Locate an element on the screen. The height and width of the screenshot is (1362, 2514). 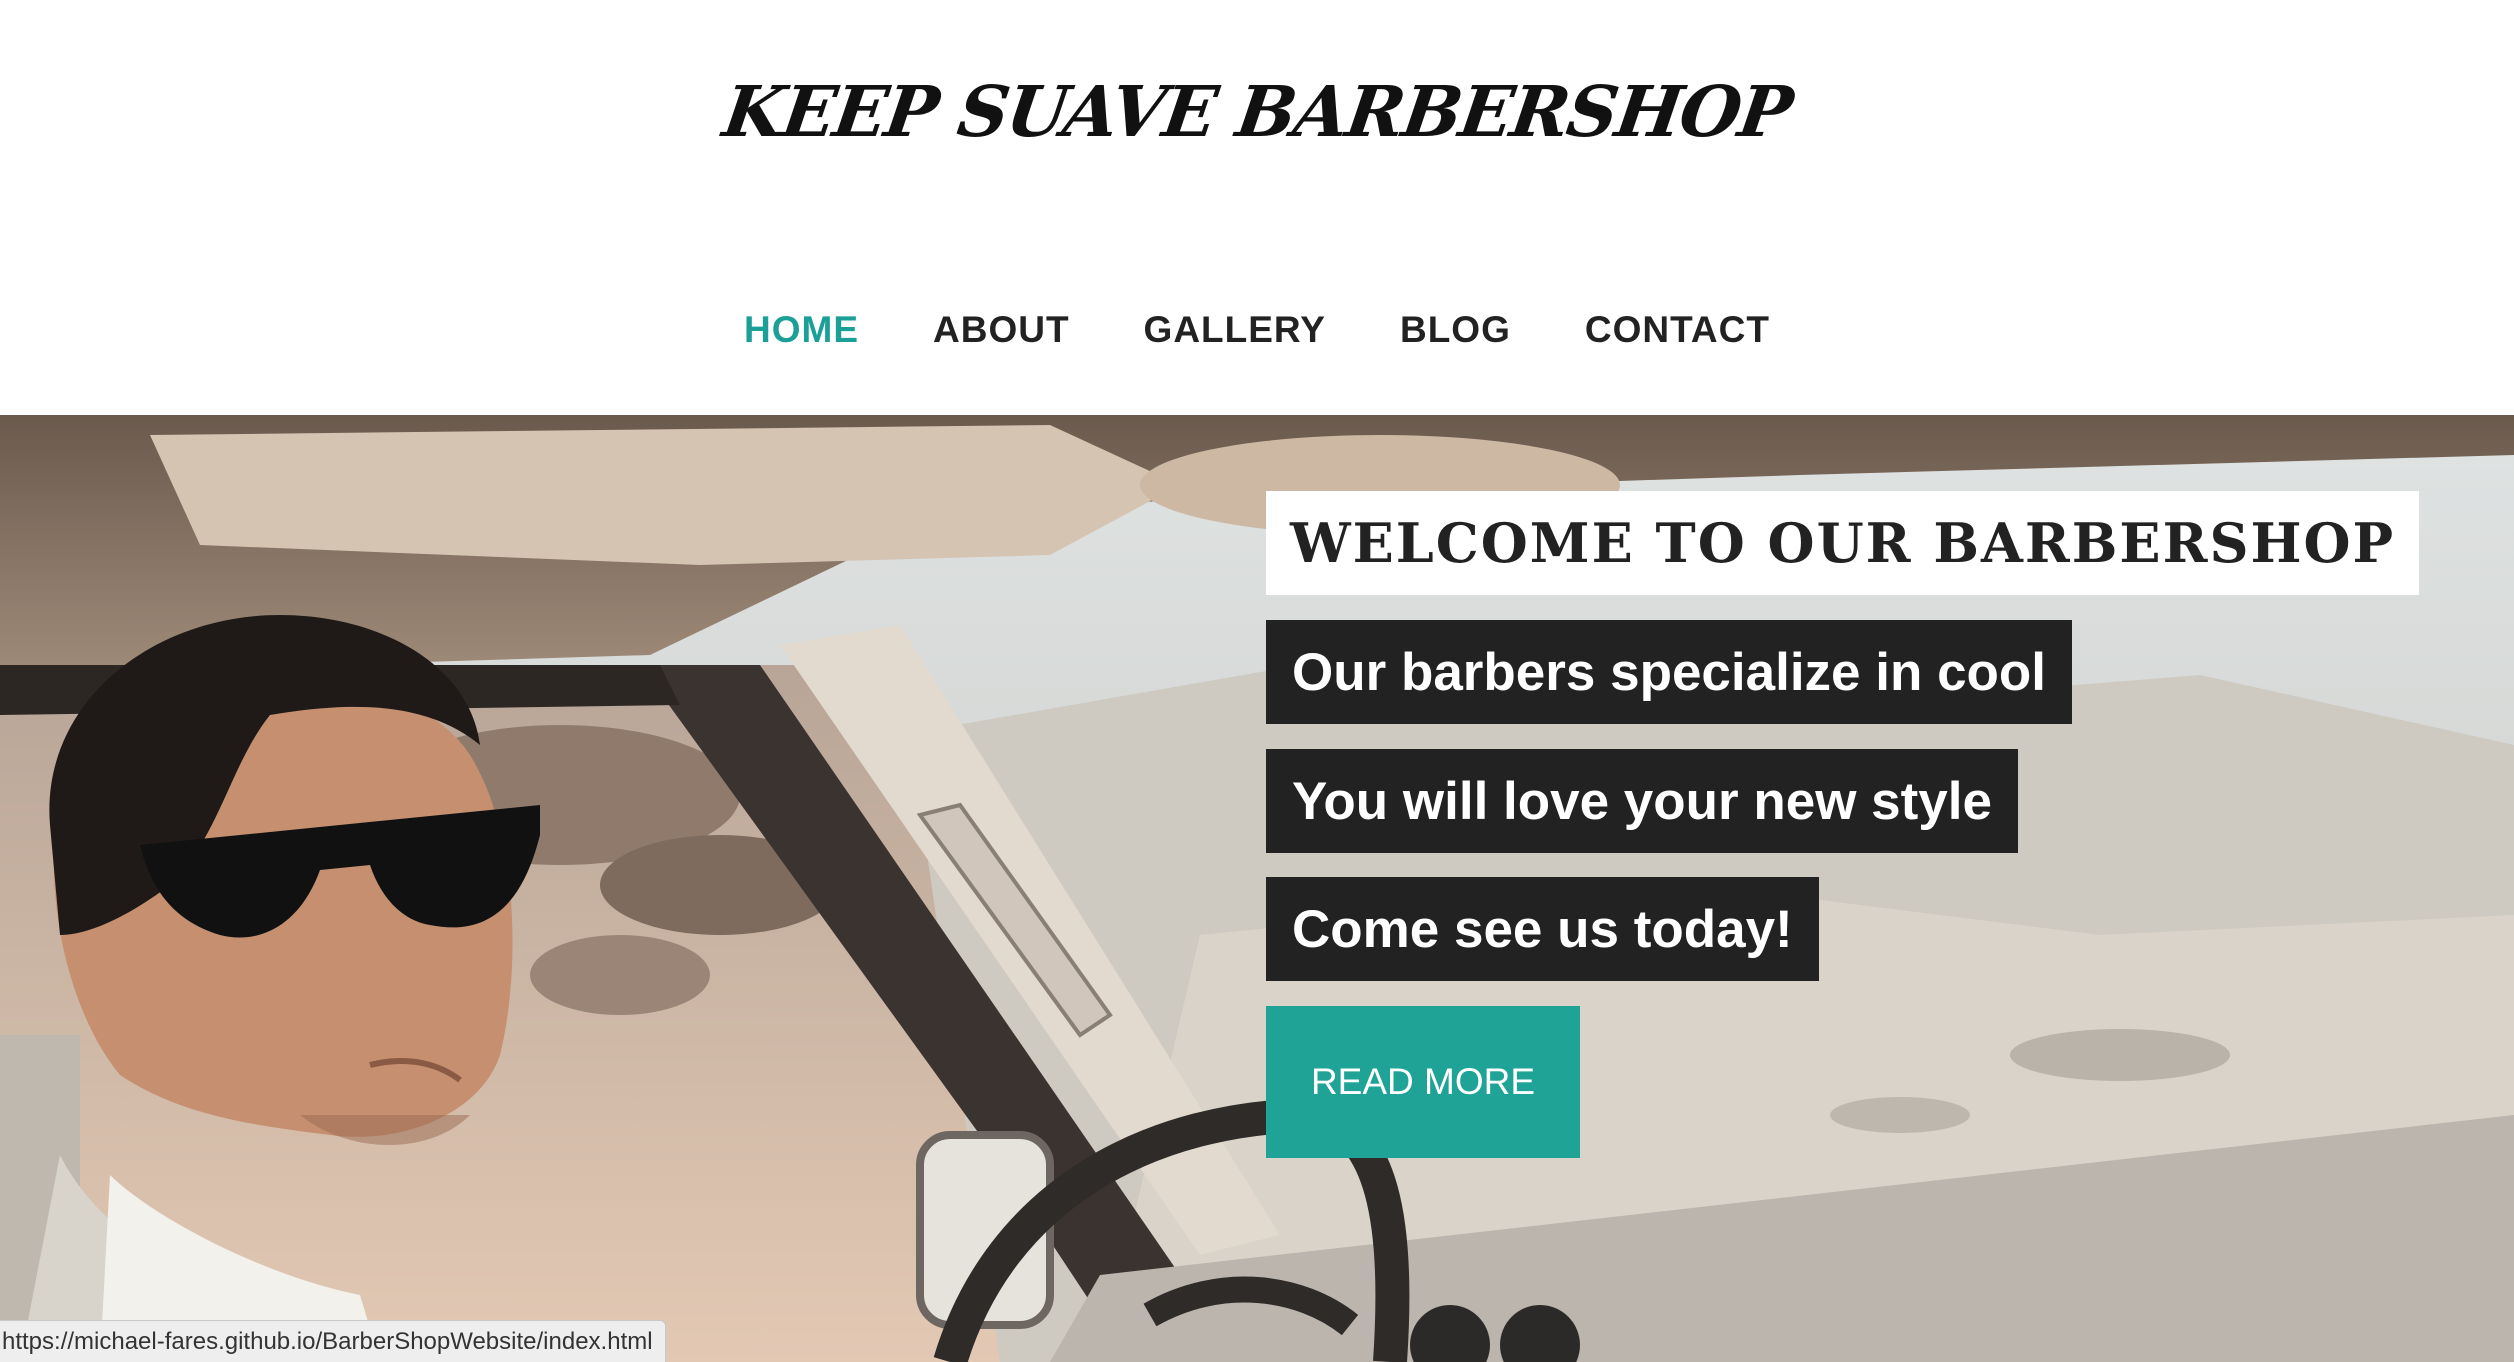
welcome-heading: WELCOME TO OUR BARBERSHOP is located at coordinates (1843, 543).